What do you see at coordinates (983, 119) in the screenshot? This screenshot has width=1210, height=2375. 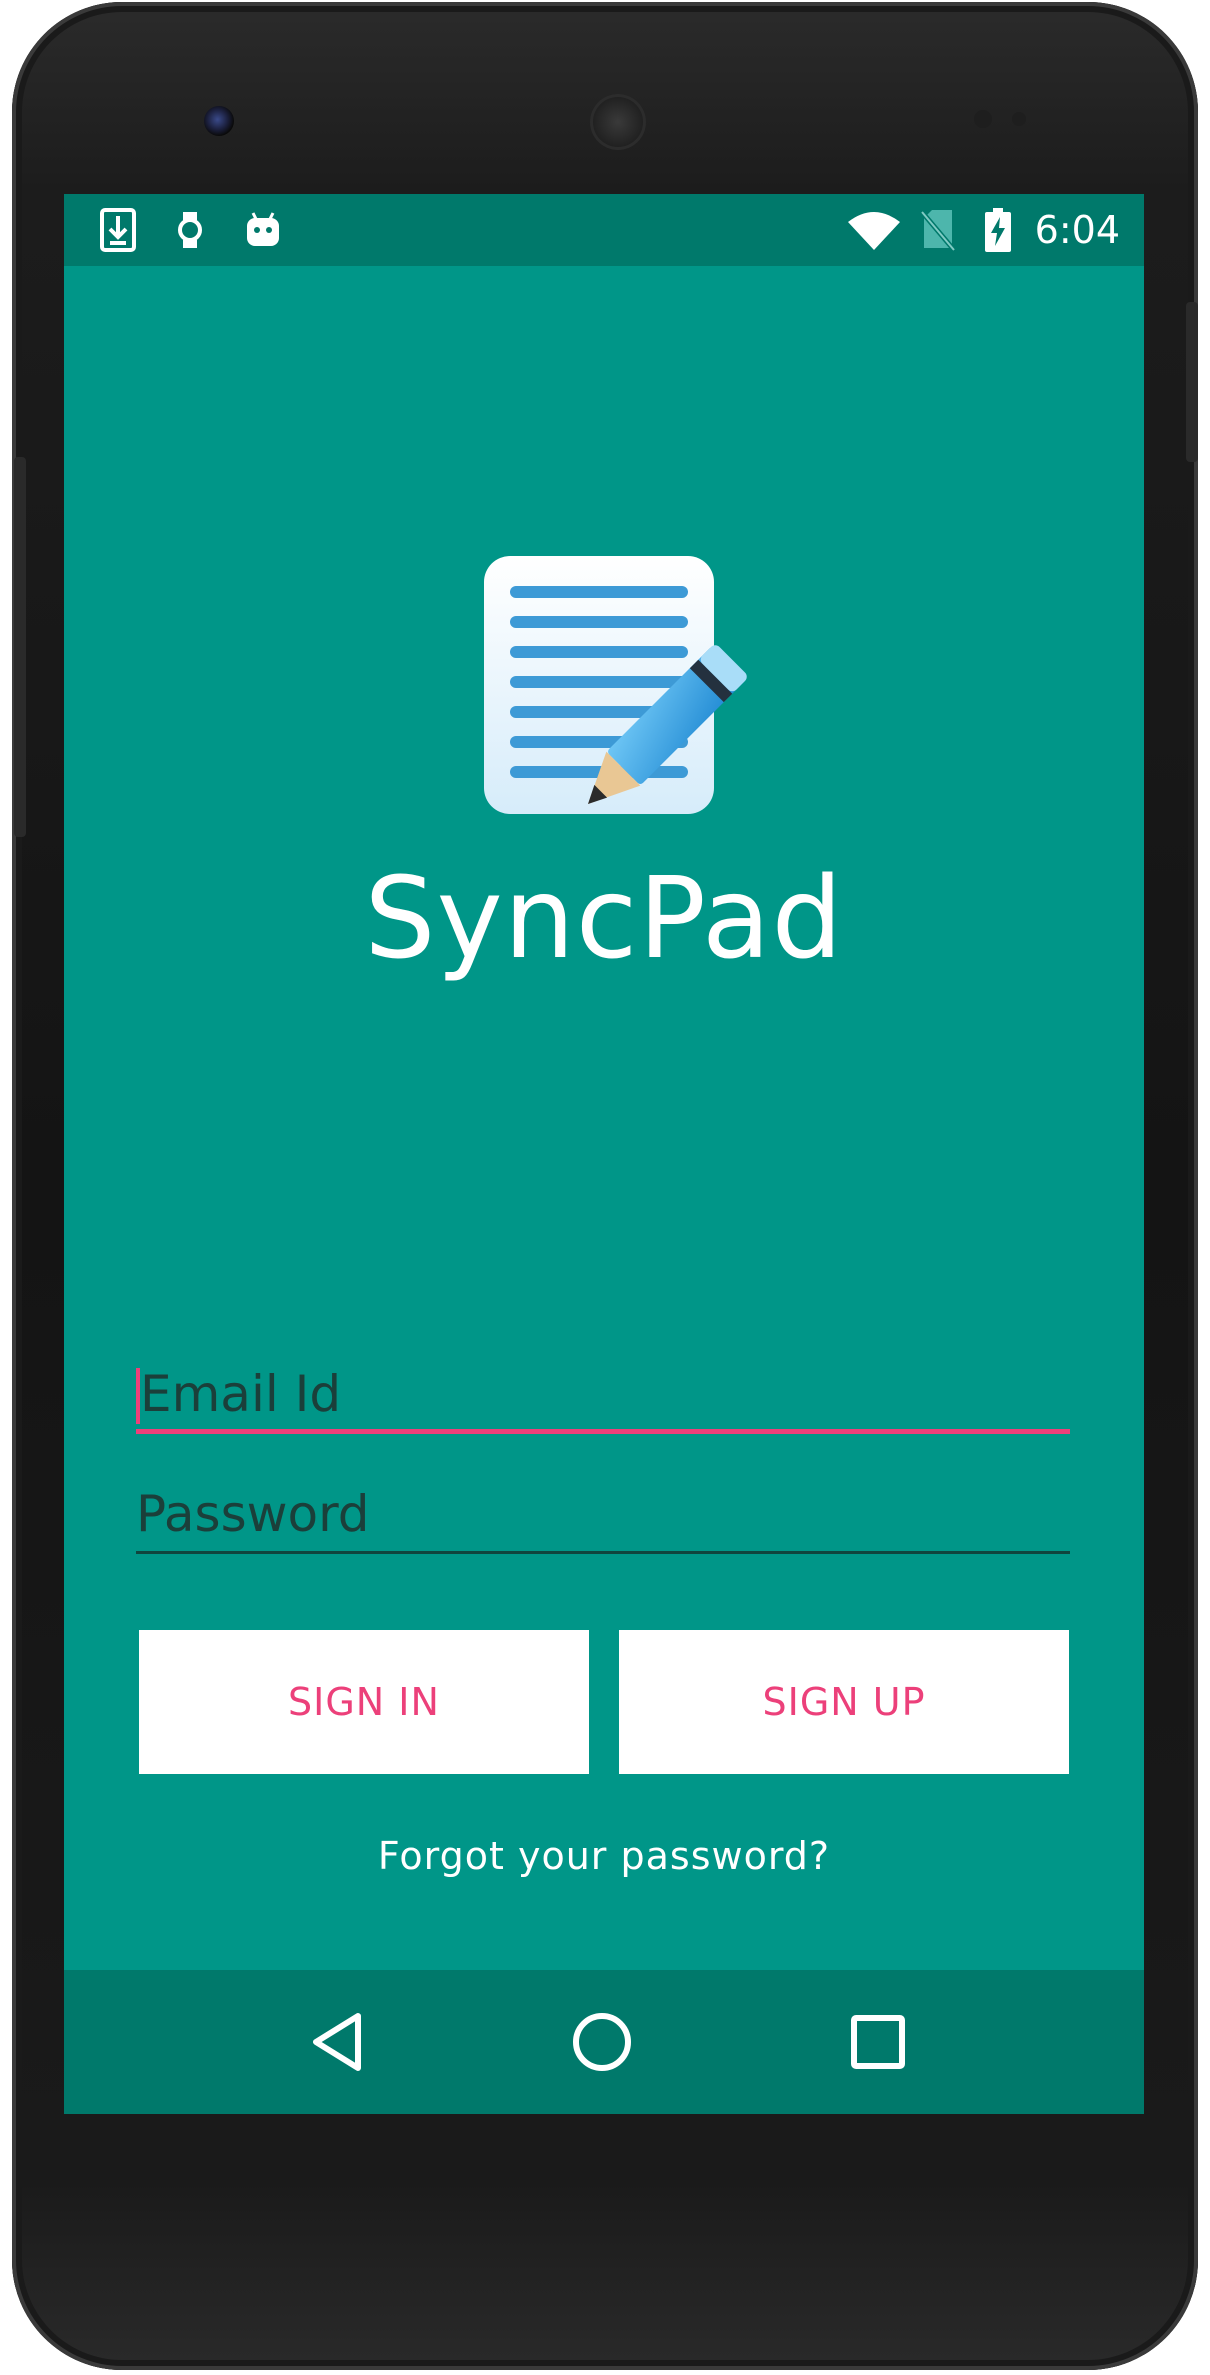 I see `proximity-sensor` at bounding box center [983, 119].